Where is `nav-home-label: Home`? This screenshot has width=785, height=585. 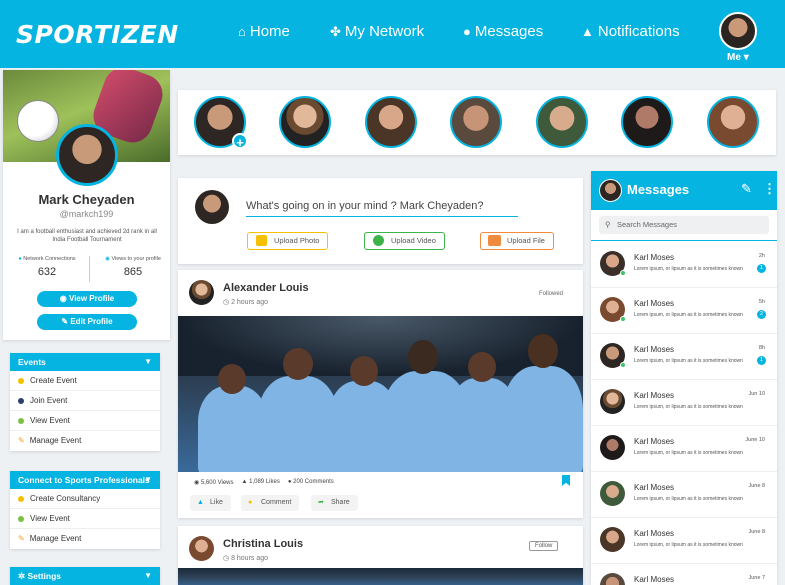 nav-home-label: Home is located at coordinates (269, 31).